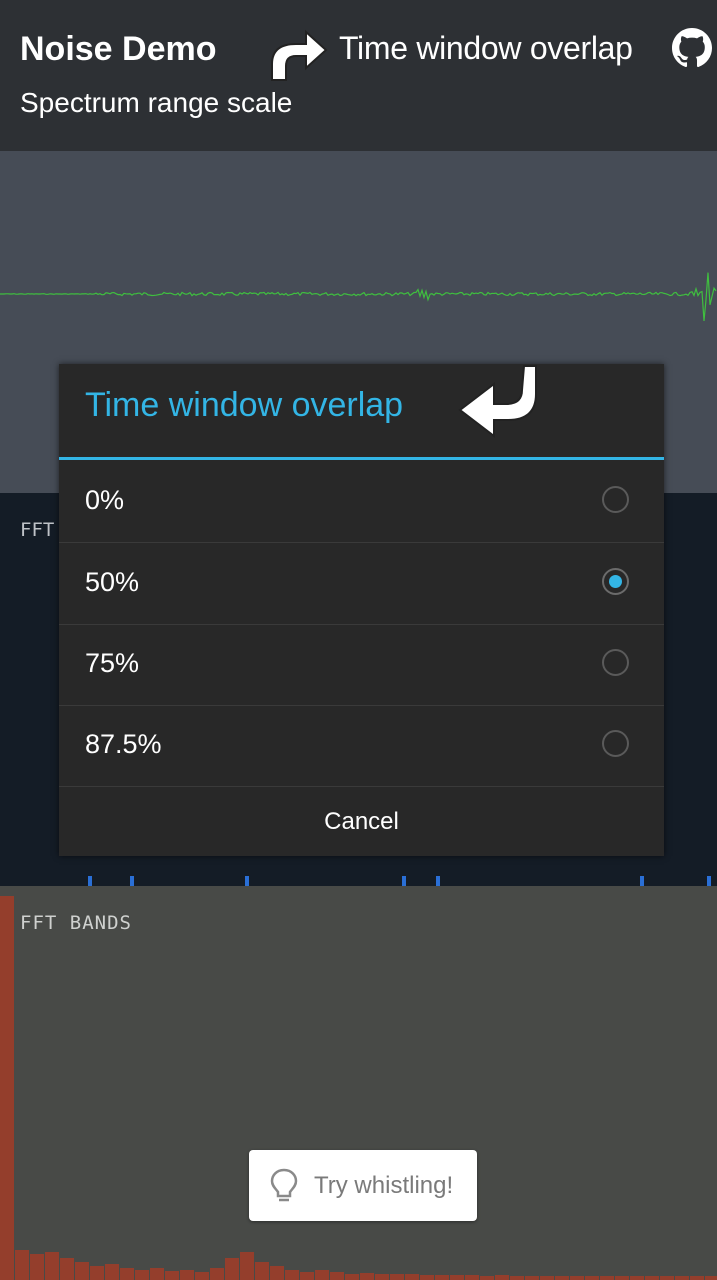 The height and width of the screenshot is (1280, 717). Describe the element at coordinates (497, 402) in the screenshot. I see `arrow-return-icon` at that location.